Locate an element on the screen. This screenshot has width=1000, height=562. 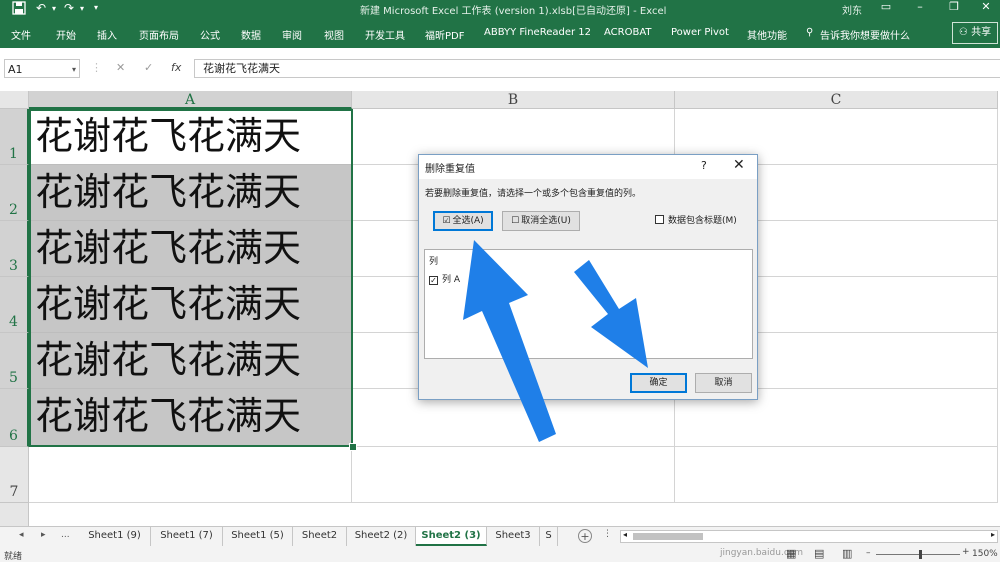
column-header-b: B is located at coordinates (513, 100).